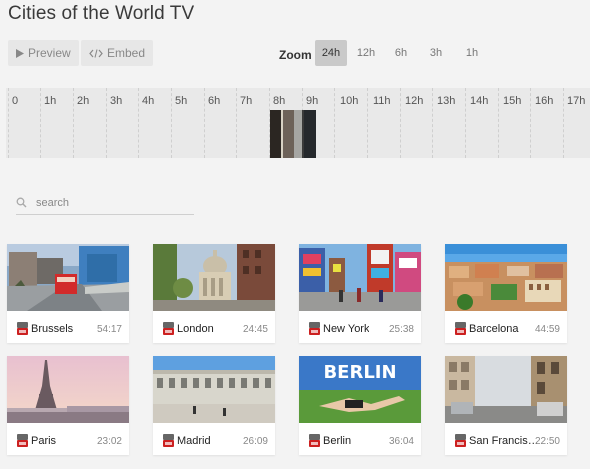 This screenshot has width=590, height=469. Describe the element at coordinates (44, 441) in the screenshot. I see `video-city: Paris` at that location.